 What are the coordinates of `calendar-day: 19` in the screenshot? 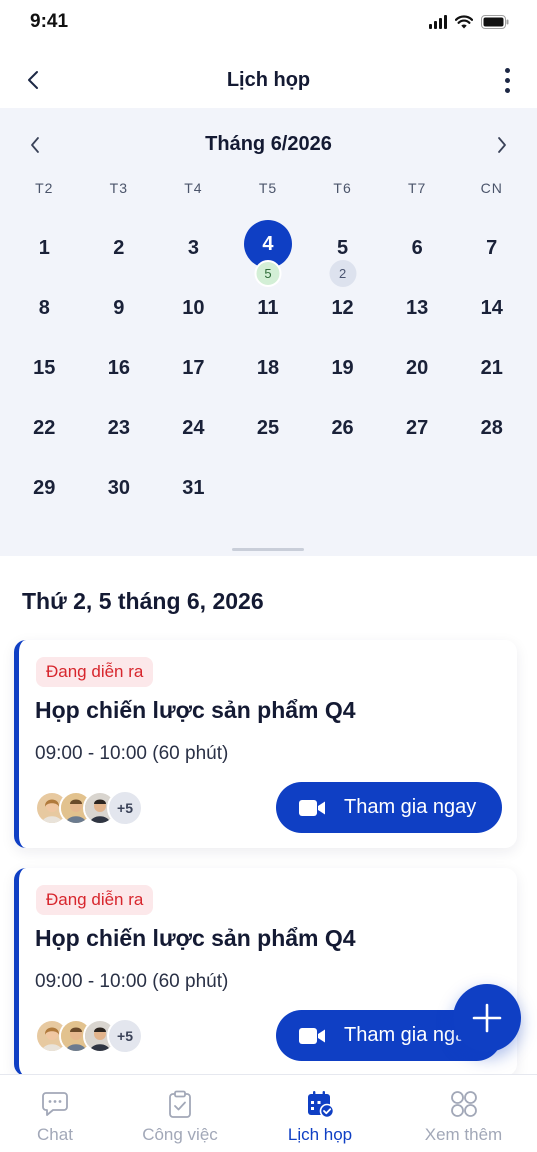 It's located at (342, 366).